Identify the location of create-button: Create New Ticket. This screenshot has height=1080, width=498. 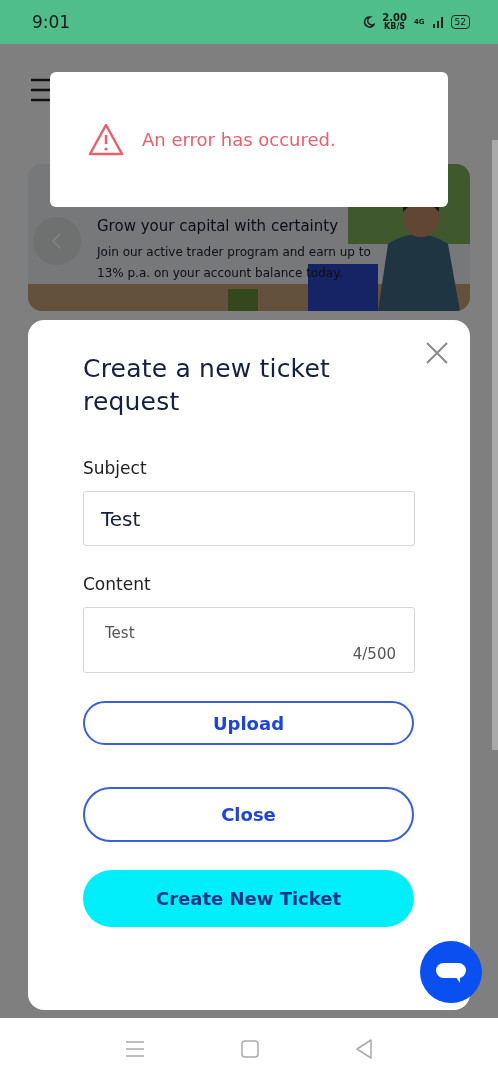
(248, 898).